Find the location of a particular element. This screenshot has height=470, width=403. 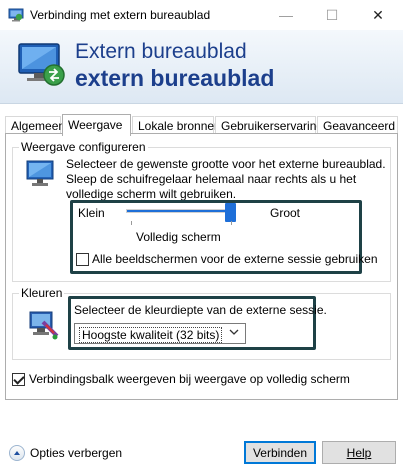

help-button: Help is located at coordinates (359, 452).